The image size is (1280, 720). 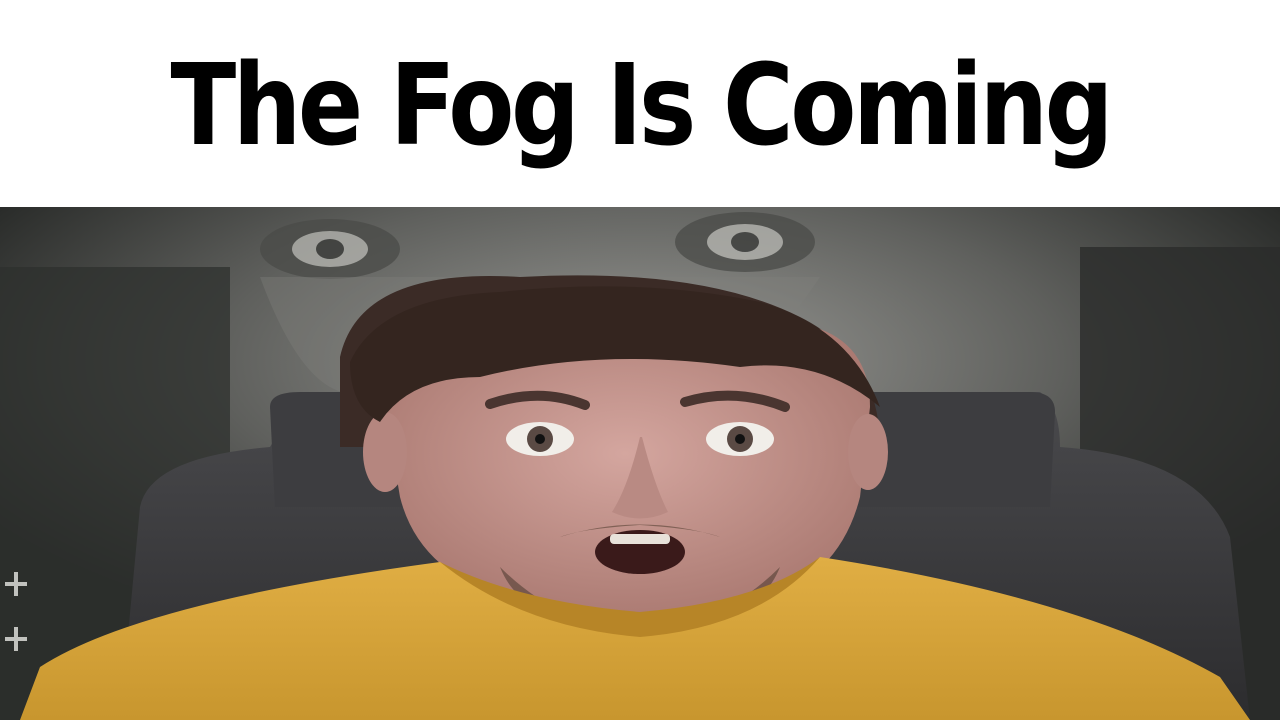 I want to click on teeth, so click(x=640, y=539).